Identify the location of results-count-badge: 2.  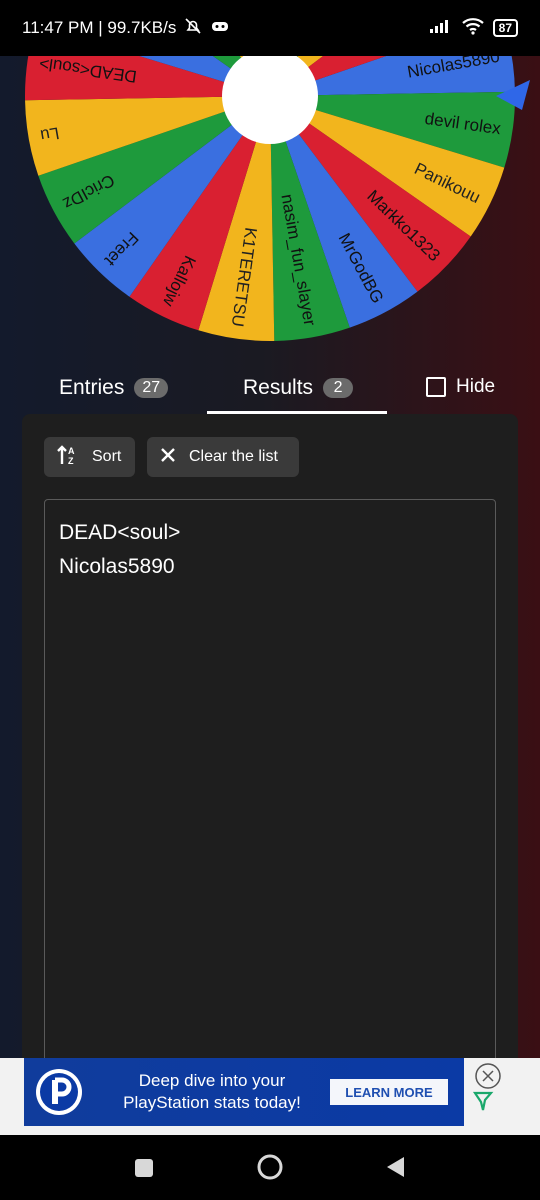
(338, 388).